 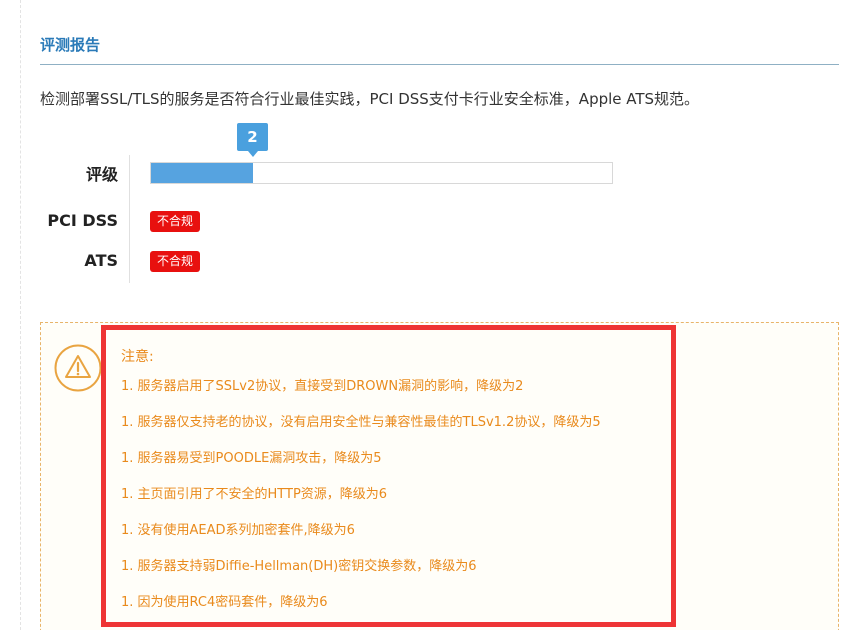 I want to click on ats-status-badge: 不合规, so click(x=175, y=261).